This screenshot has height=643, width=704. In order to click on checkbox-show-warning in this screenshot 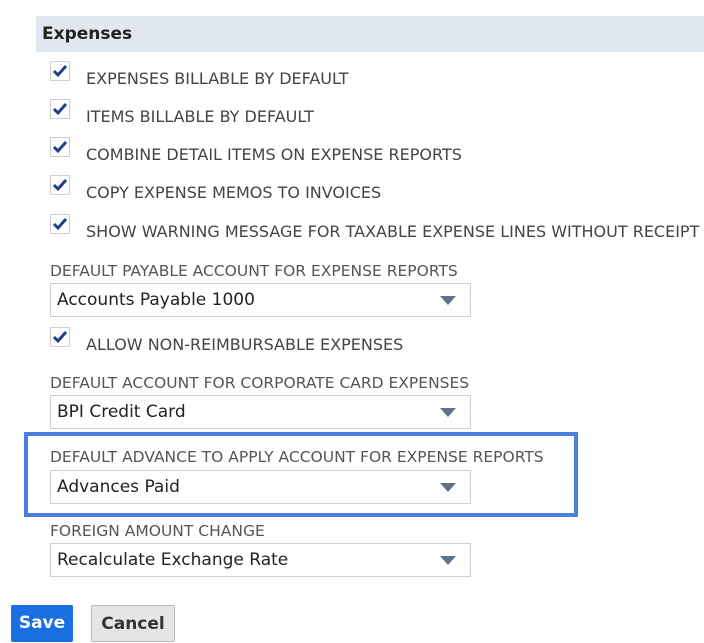, I will do `click(60, 224)`.